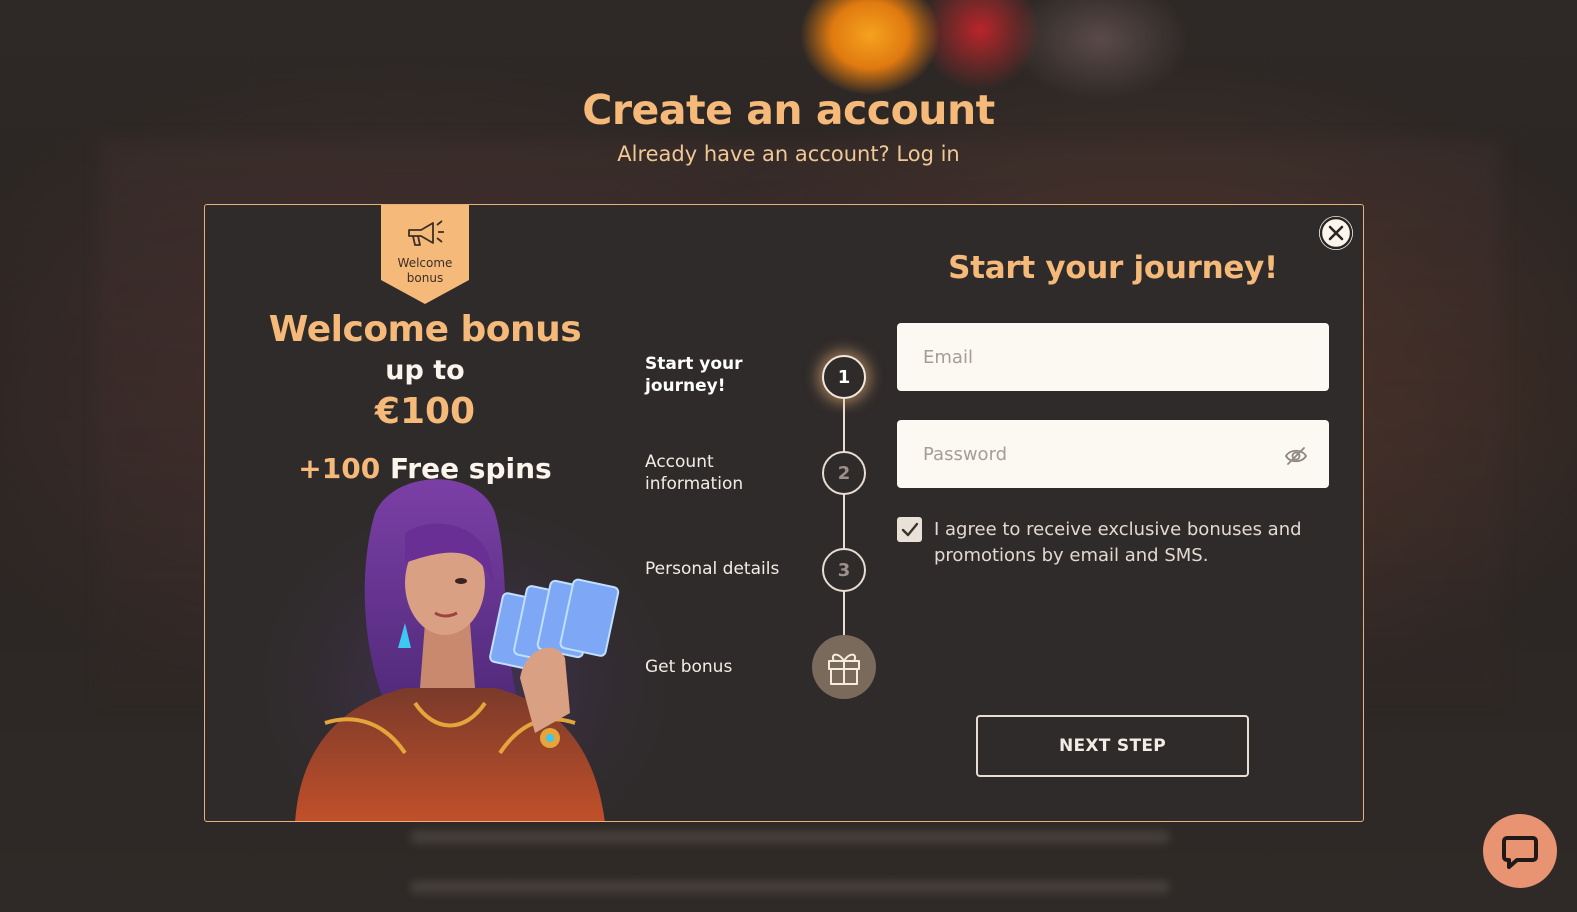 The image size is (1577, 912). I want to click on chat-bubble-icon, so click(1520, 852).